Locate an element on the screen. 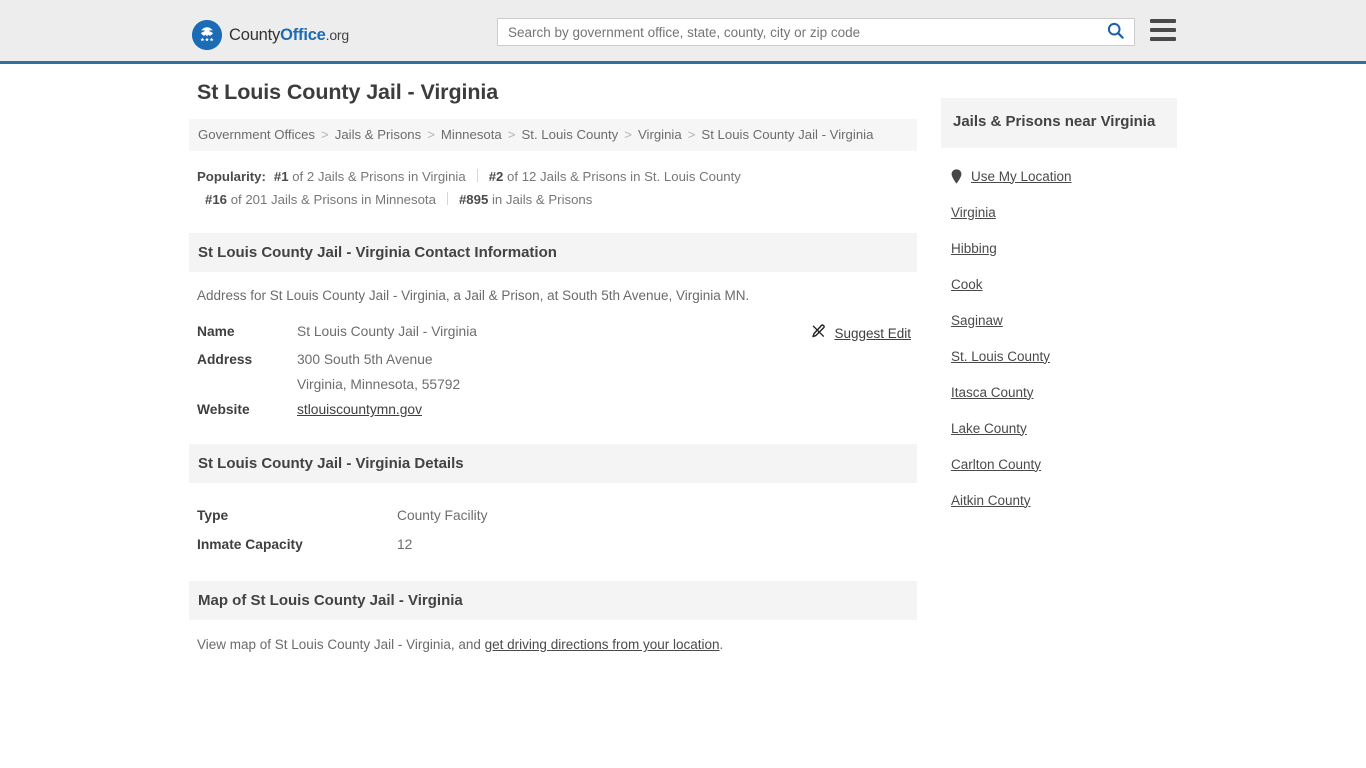 The image size is (1366, 768). sidebar-item-st-louis-county: St. Louis County is located at coordinates (1064, 356).